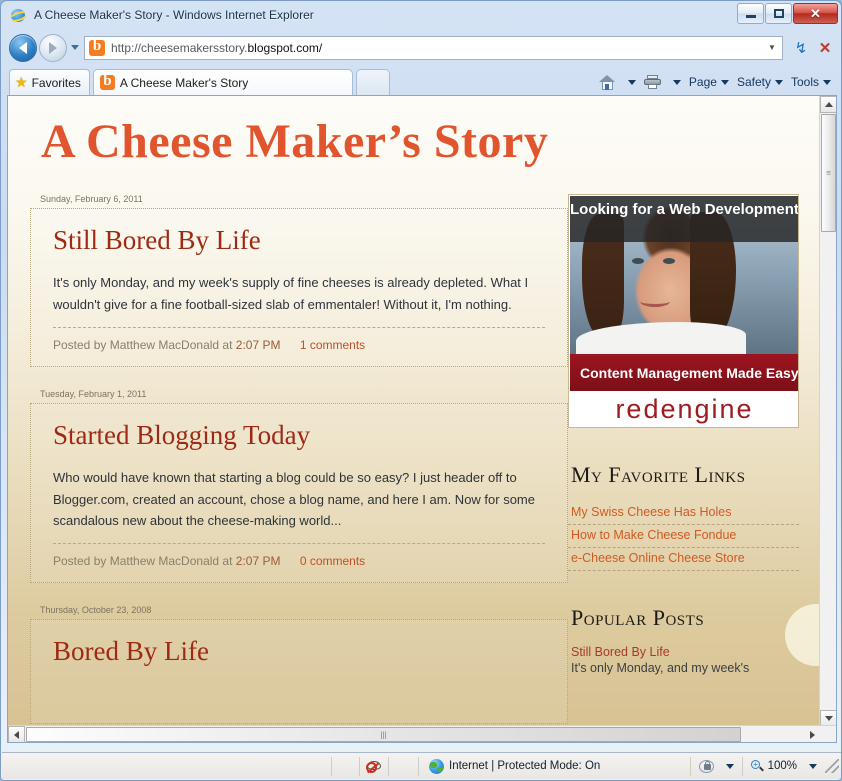 Image resolution: width=842 pixels, height=781 pixels. I want to click on tab-label: A Cheese Maker's Story, so click(184, 82).